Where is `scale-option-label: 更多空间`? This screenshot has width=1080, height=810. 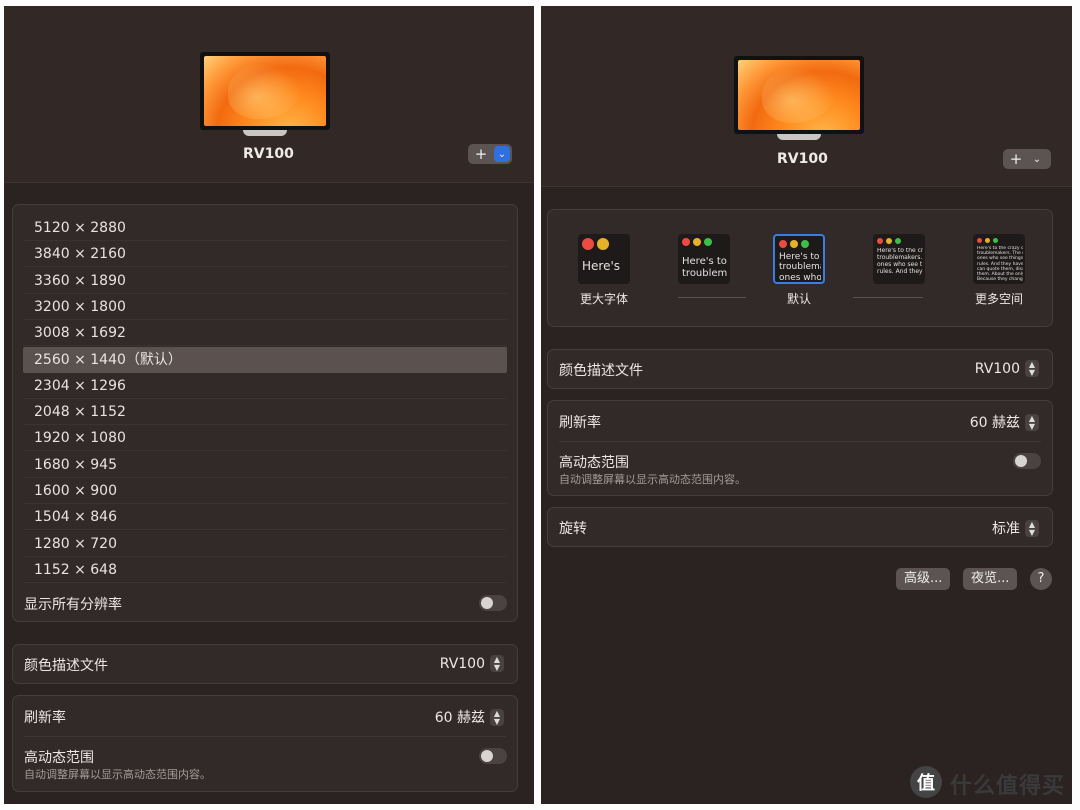
scale-option-label: 更多空间 is located at coordinates (998, 299).